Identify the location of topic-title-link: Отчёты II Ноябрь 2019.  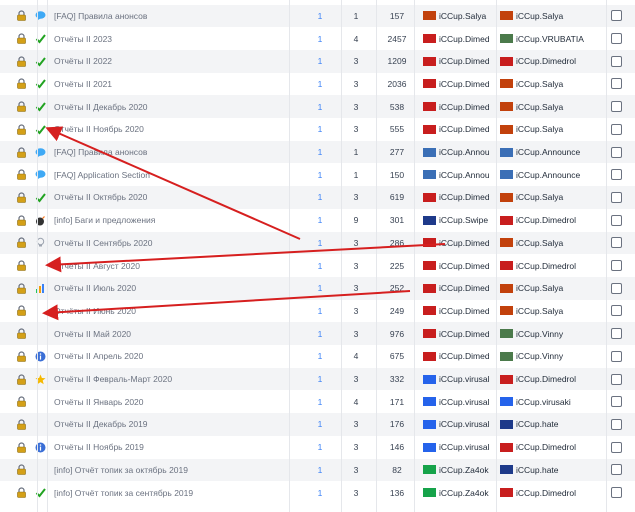
(99, 447).